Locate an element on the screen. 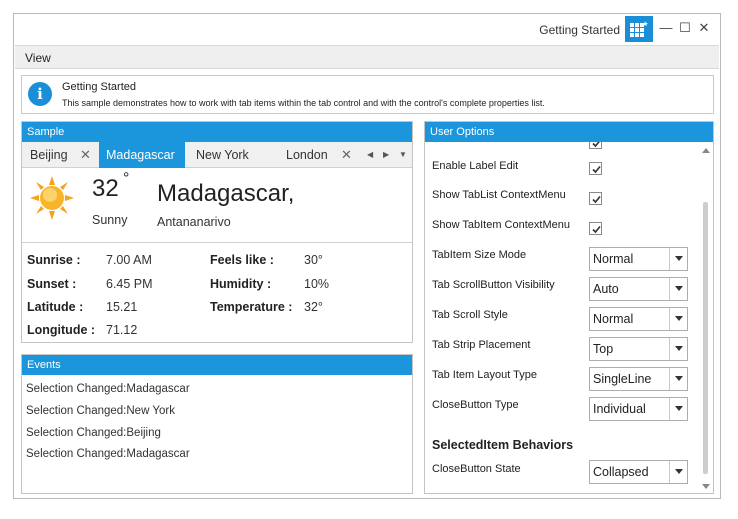 The image size is (738, 519). feels-like-label: Feels like : is located at coordinates (242, 260).